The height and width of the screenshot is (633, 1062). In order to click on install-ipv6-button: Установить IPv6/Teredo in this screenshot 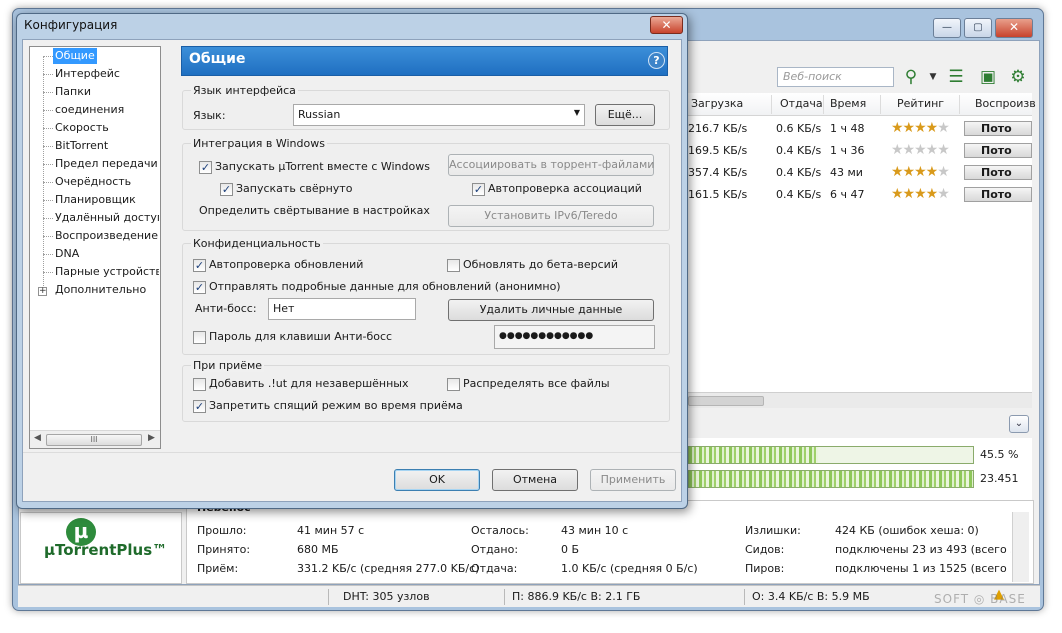, I will do `click(551, 216)`.